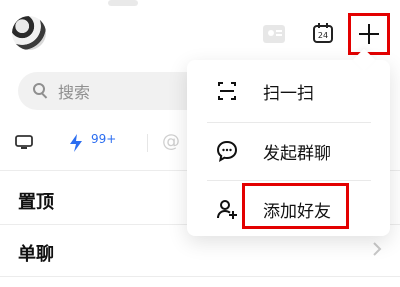 This screenshot has width=400, height=287. I want to click on scan-icon, so click(227, 91).